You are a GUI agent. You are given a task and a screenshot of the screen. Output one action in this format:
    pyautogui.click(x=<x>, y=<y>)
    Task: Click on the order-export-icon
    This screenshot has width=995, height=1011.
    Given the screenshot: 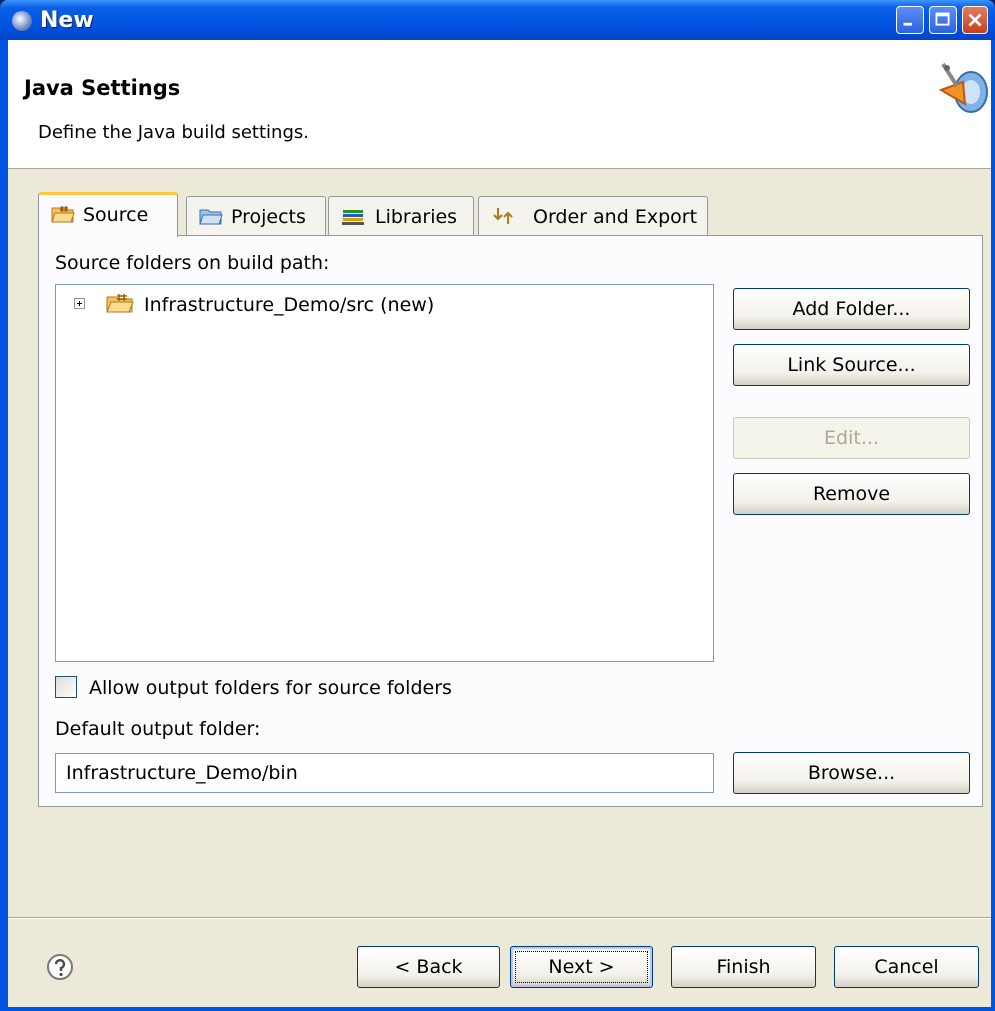 What is the action you would take?
    pyautogui.click(x=503, y=216)
    